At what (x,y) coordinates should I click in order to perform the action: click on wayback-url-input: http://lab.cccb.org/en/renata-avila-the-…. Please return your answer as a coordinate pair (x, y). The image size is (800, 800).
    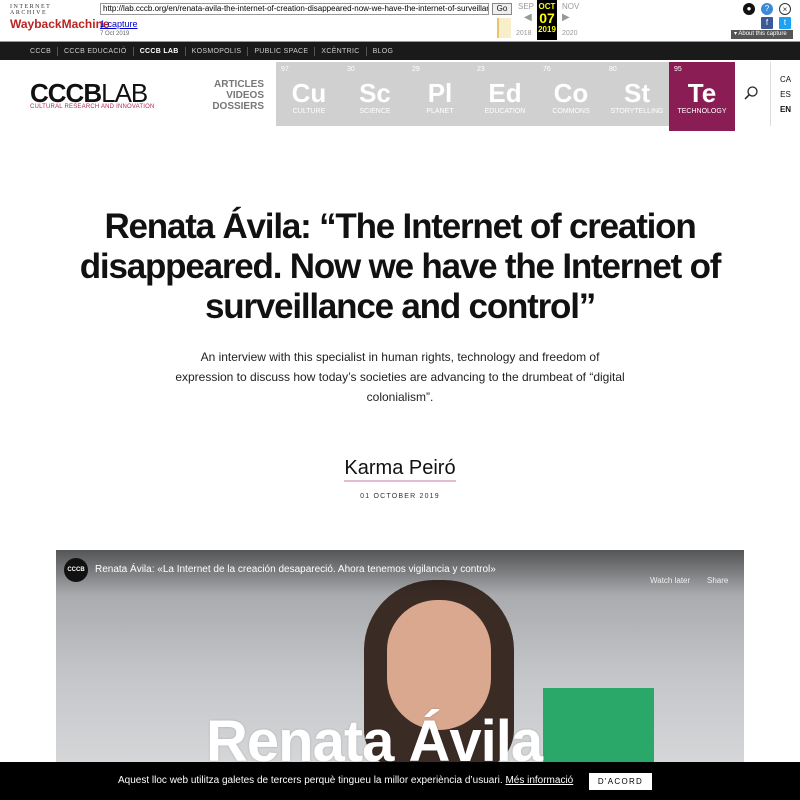
    Looking at the image, I should click on (294, 9).